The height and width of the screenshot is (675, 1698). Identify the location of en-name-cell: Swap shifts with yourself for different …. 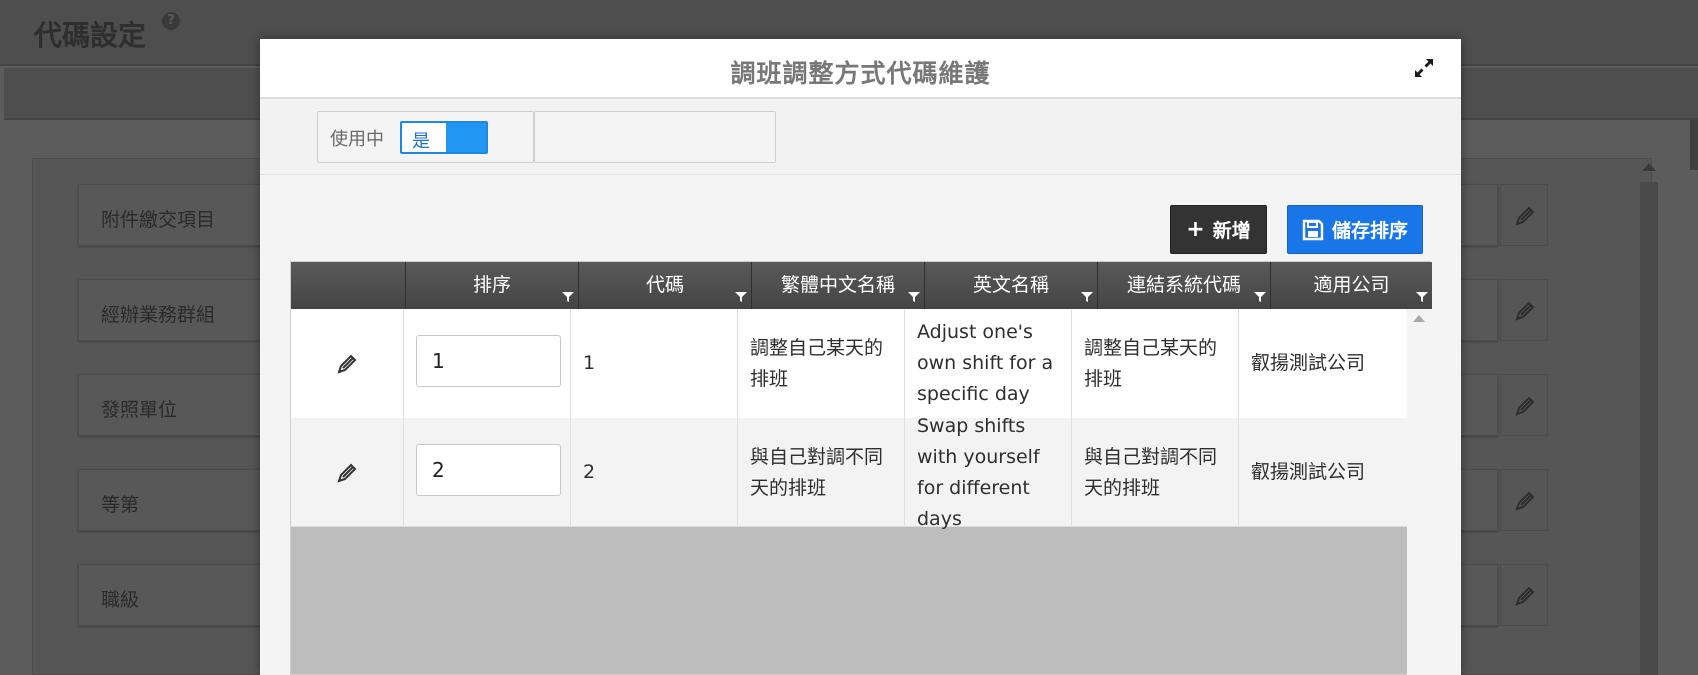
(987, 472).